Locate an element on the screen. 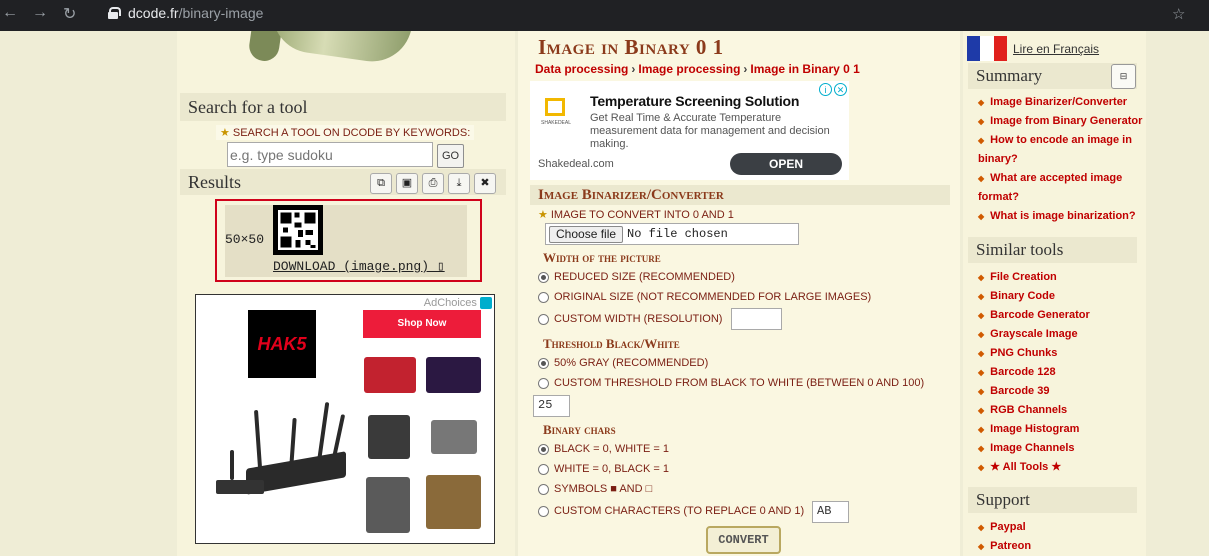 This screenshot has height=556, width=1209. hak5-logo: HAK5 is located at coordinates (282, 344).